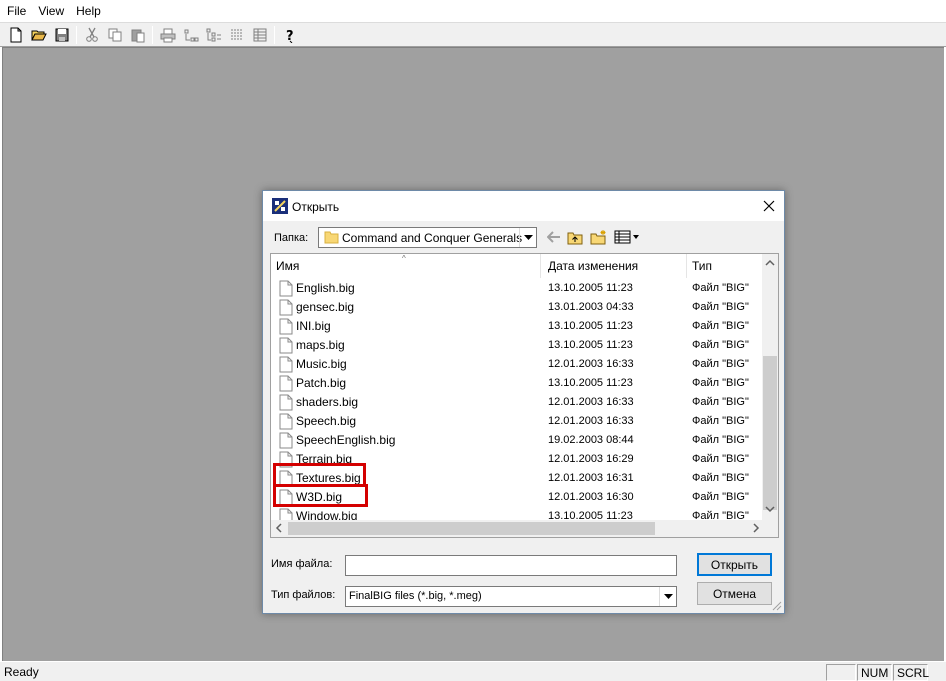 Image resolution: width=946 pixels, height=681 pixels. I want to click on scroll-corner, so click(770, 527).